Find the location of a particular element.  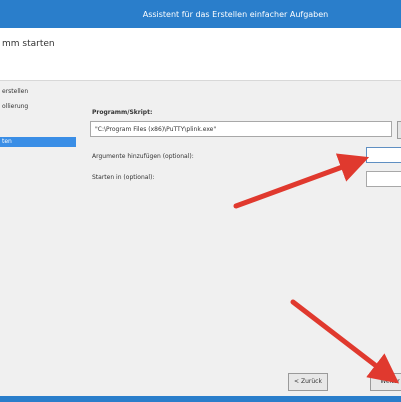

arrow-to-arguments is located at coordinates (301, 181).